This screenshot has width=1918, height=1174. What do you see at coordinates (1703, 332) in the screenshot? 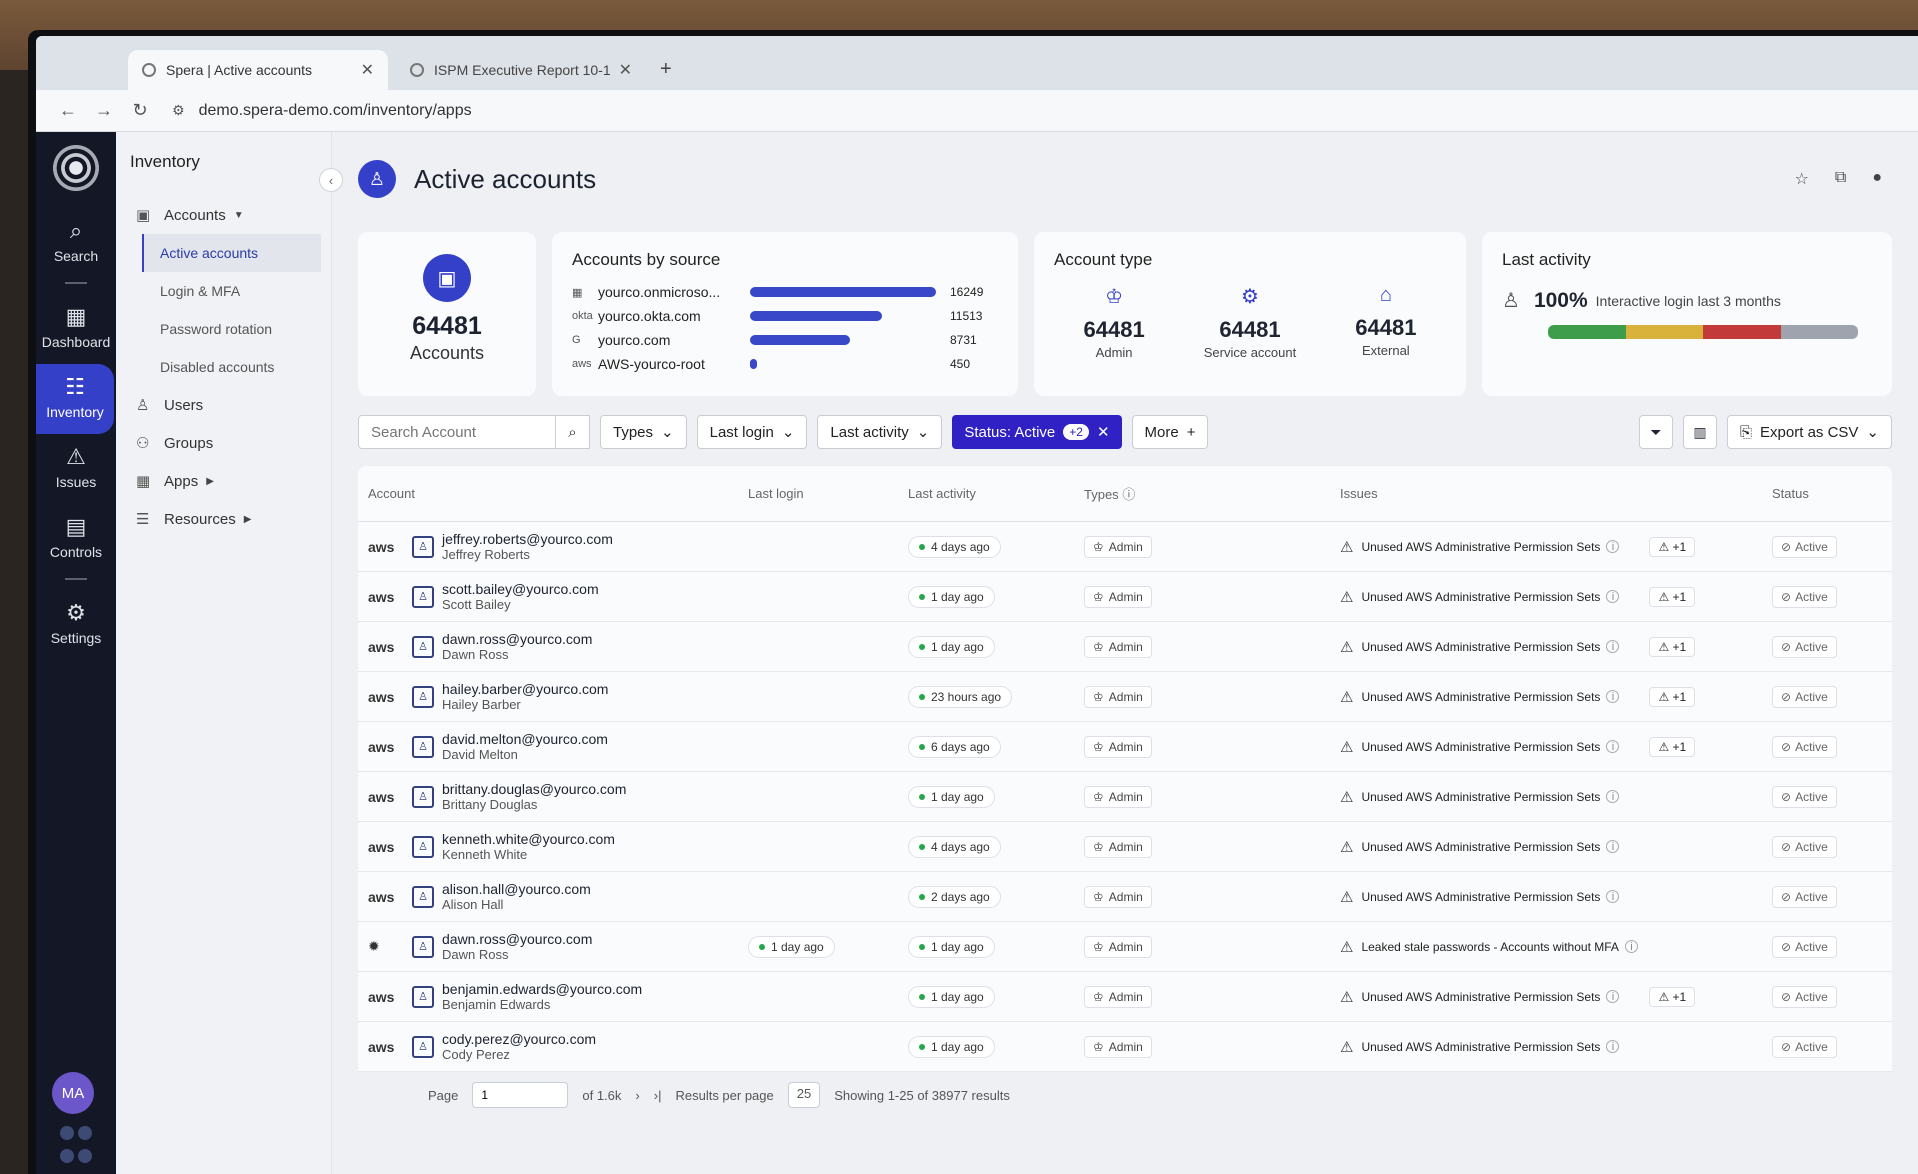
I see `activity-bar` at bounding box center [1703, 332].